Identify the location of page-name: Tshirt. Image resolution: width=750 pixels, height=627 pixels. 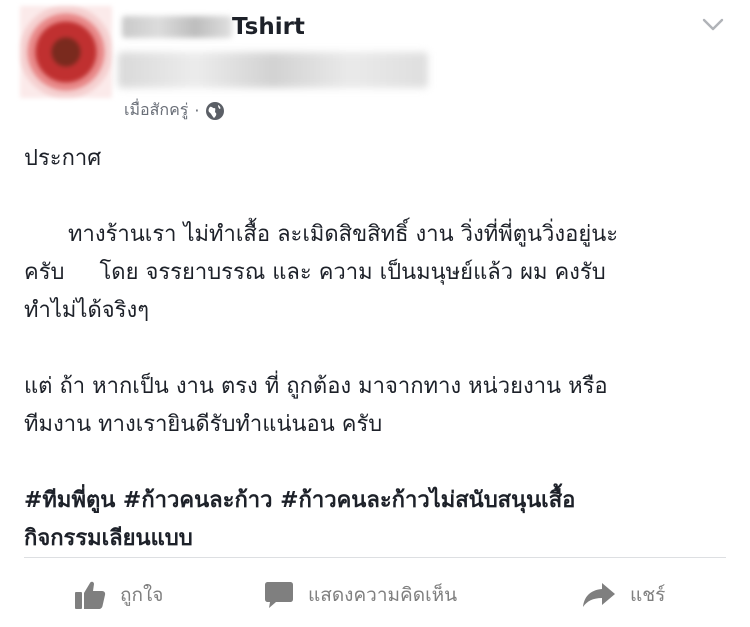
(268, 27).